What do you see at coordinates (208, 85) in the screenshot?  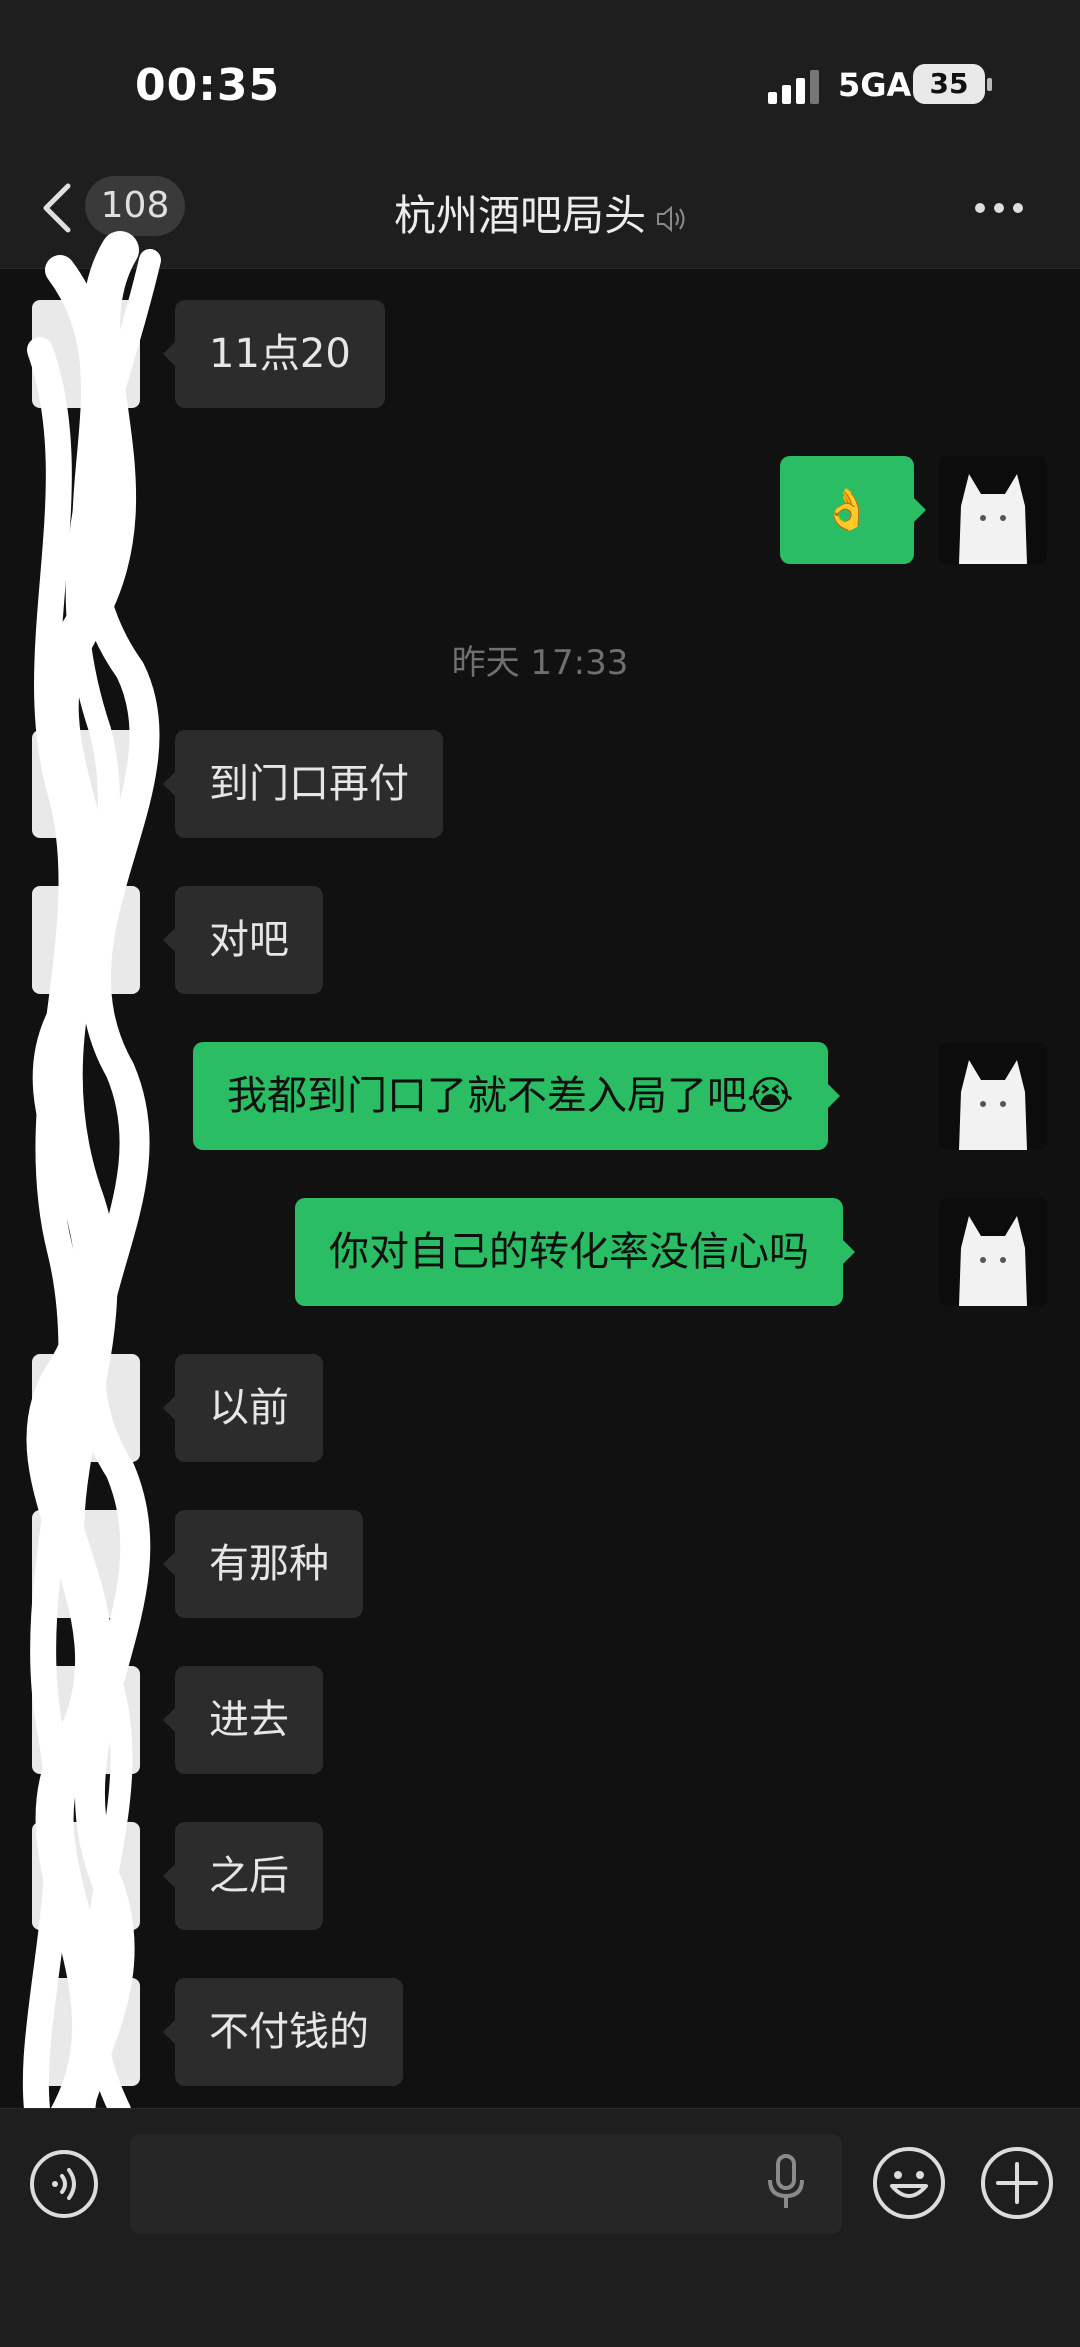 I see `status-time: 00:35` at bounding box center [208, 85].